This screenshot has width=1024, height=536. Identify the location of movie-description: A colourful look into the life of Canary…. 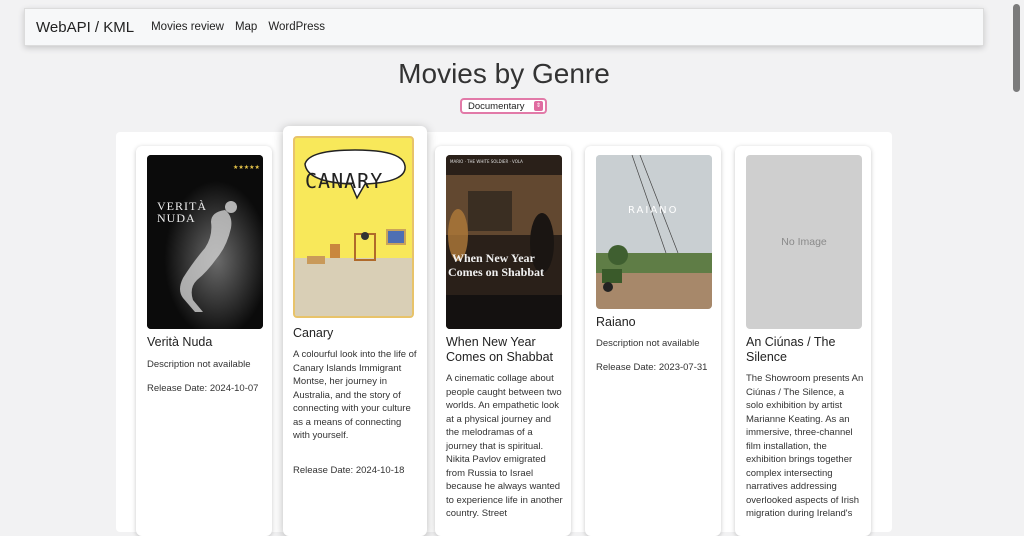
(355, 395).